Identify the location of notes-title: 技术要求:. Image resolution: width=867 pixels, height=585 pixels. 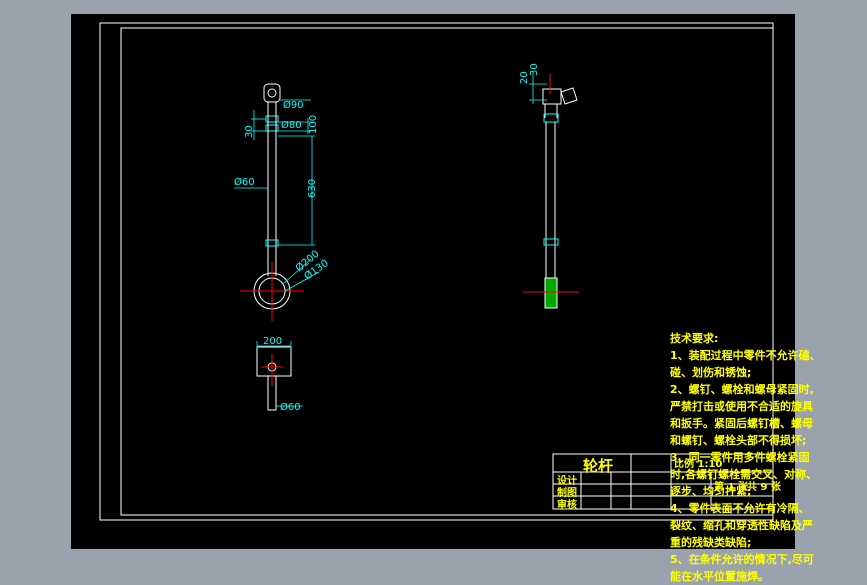
(694, 338).